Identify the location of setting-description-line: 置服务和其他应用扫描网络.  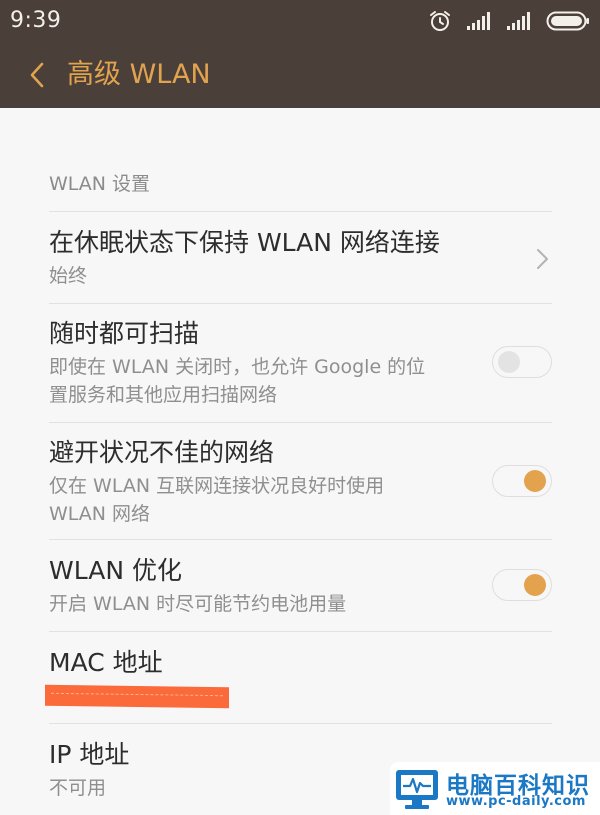
(163, 395).